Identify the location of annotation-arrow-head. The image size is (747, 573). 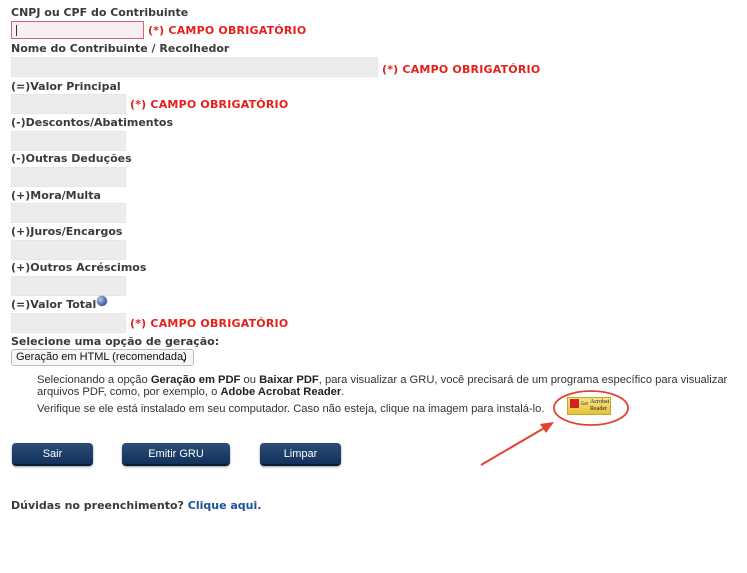
(547, 427).